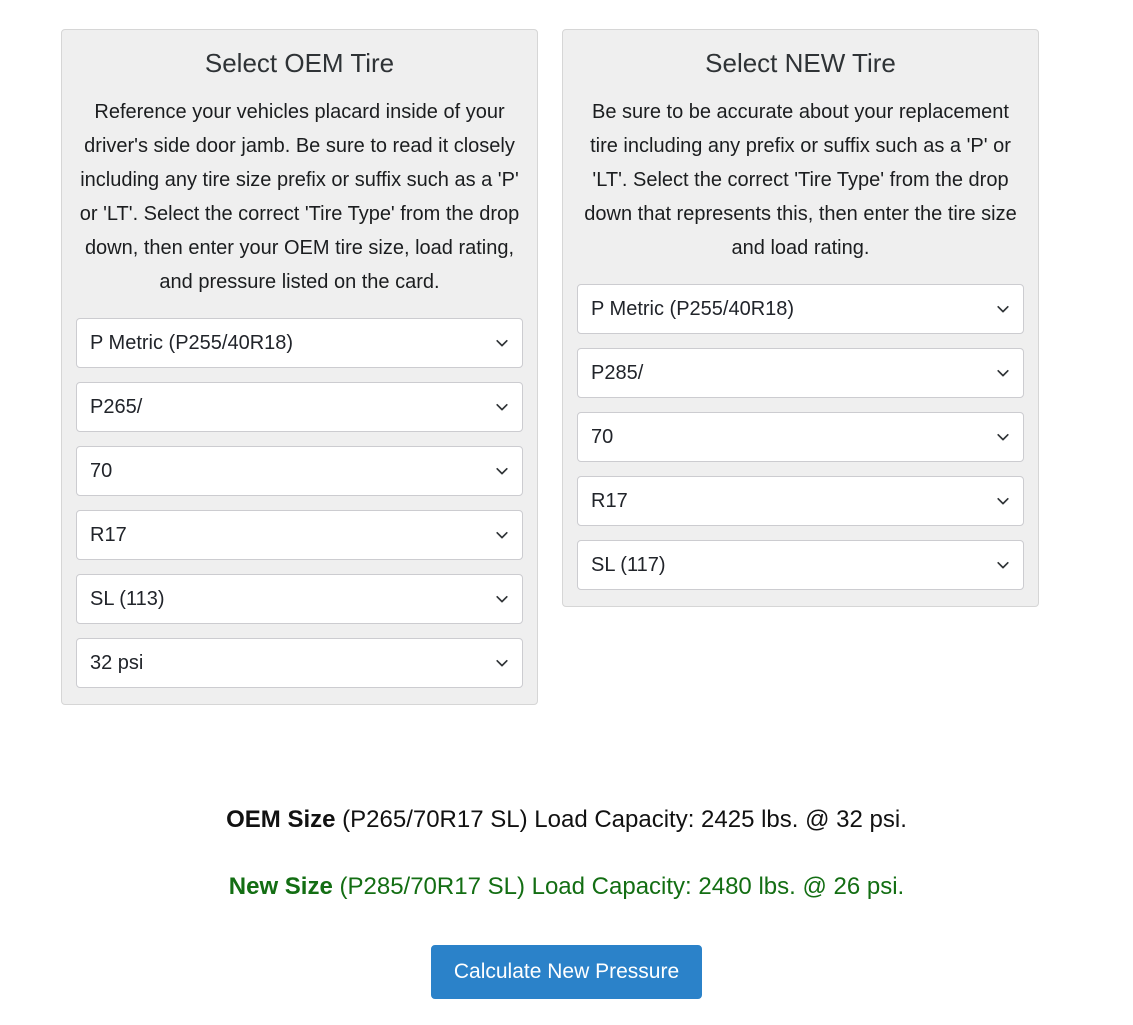  Describe the element at coordinates (192, 343) in the screenshot. I see `oem-tire-type-value: P Metric (P255/40R18)` at that location.